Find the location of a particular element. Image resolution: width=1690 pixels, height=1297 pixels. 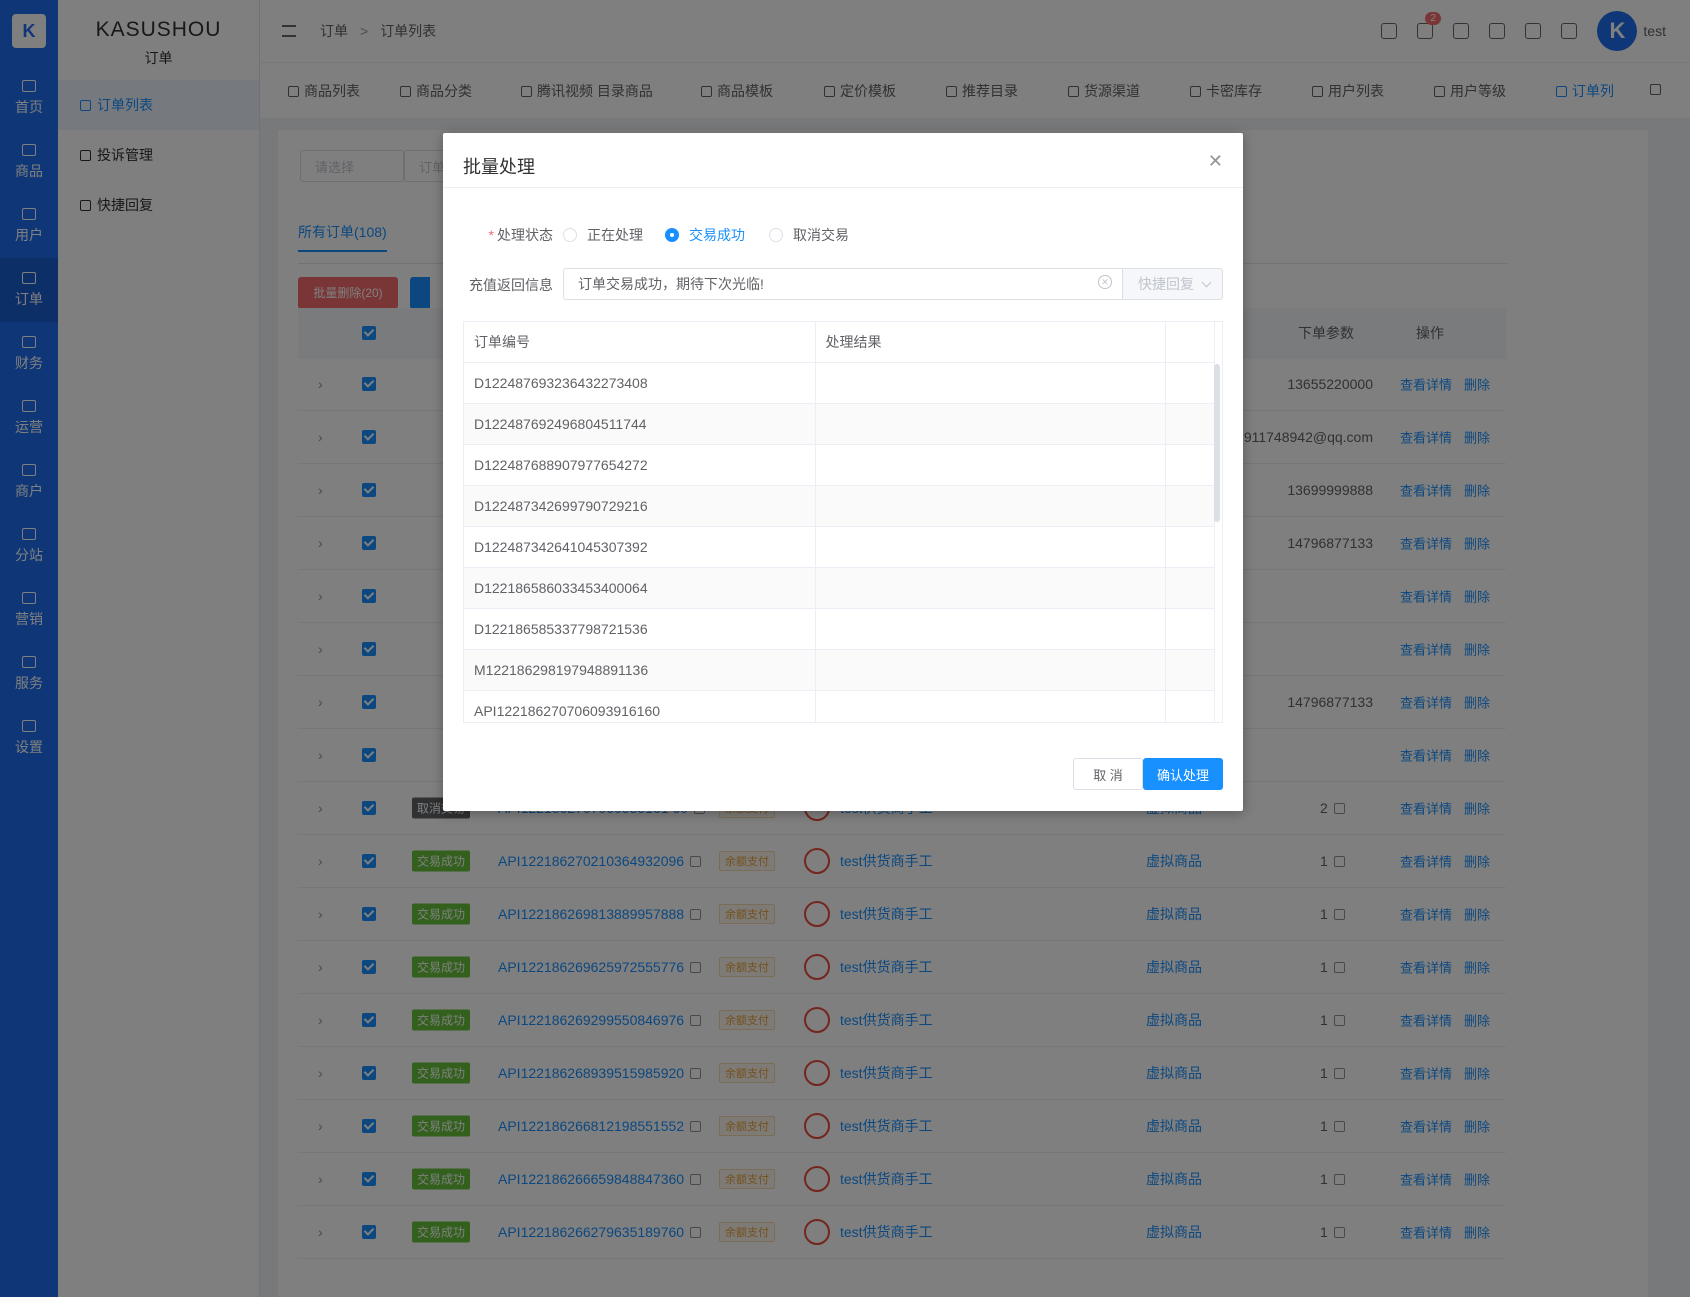

order-row: D122186585337798721536 is located at coordinates (839, 629).